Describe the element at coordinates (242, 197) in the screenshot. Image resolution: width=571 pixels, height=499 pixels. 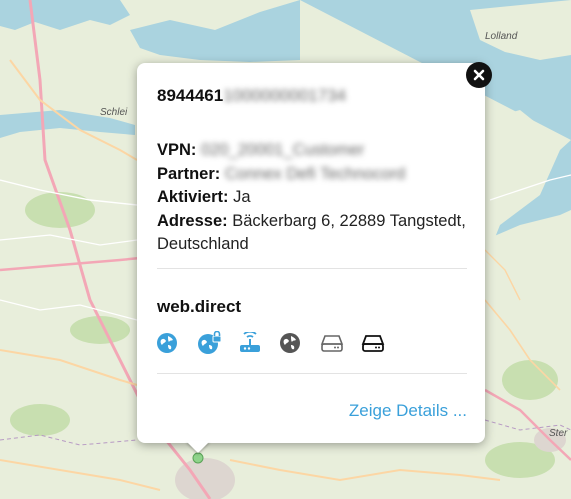
I see `activated-value: Ja` at that location.